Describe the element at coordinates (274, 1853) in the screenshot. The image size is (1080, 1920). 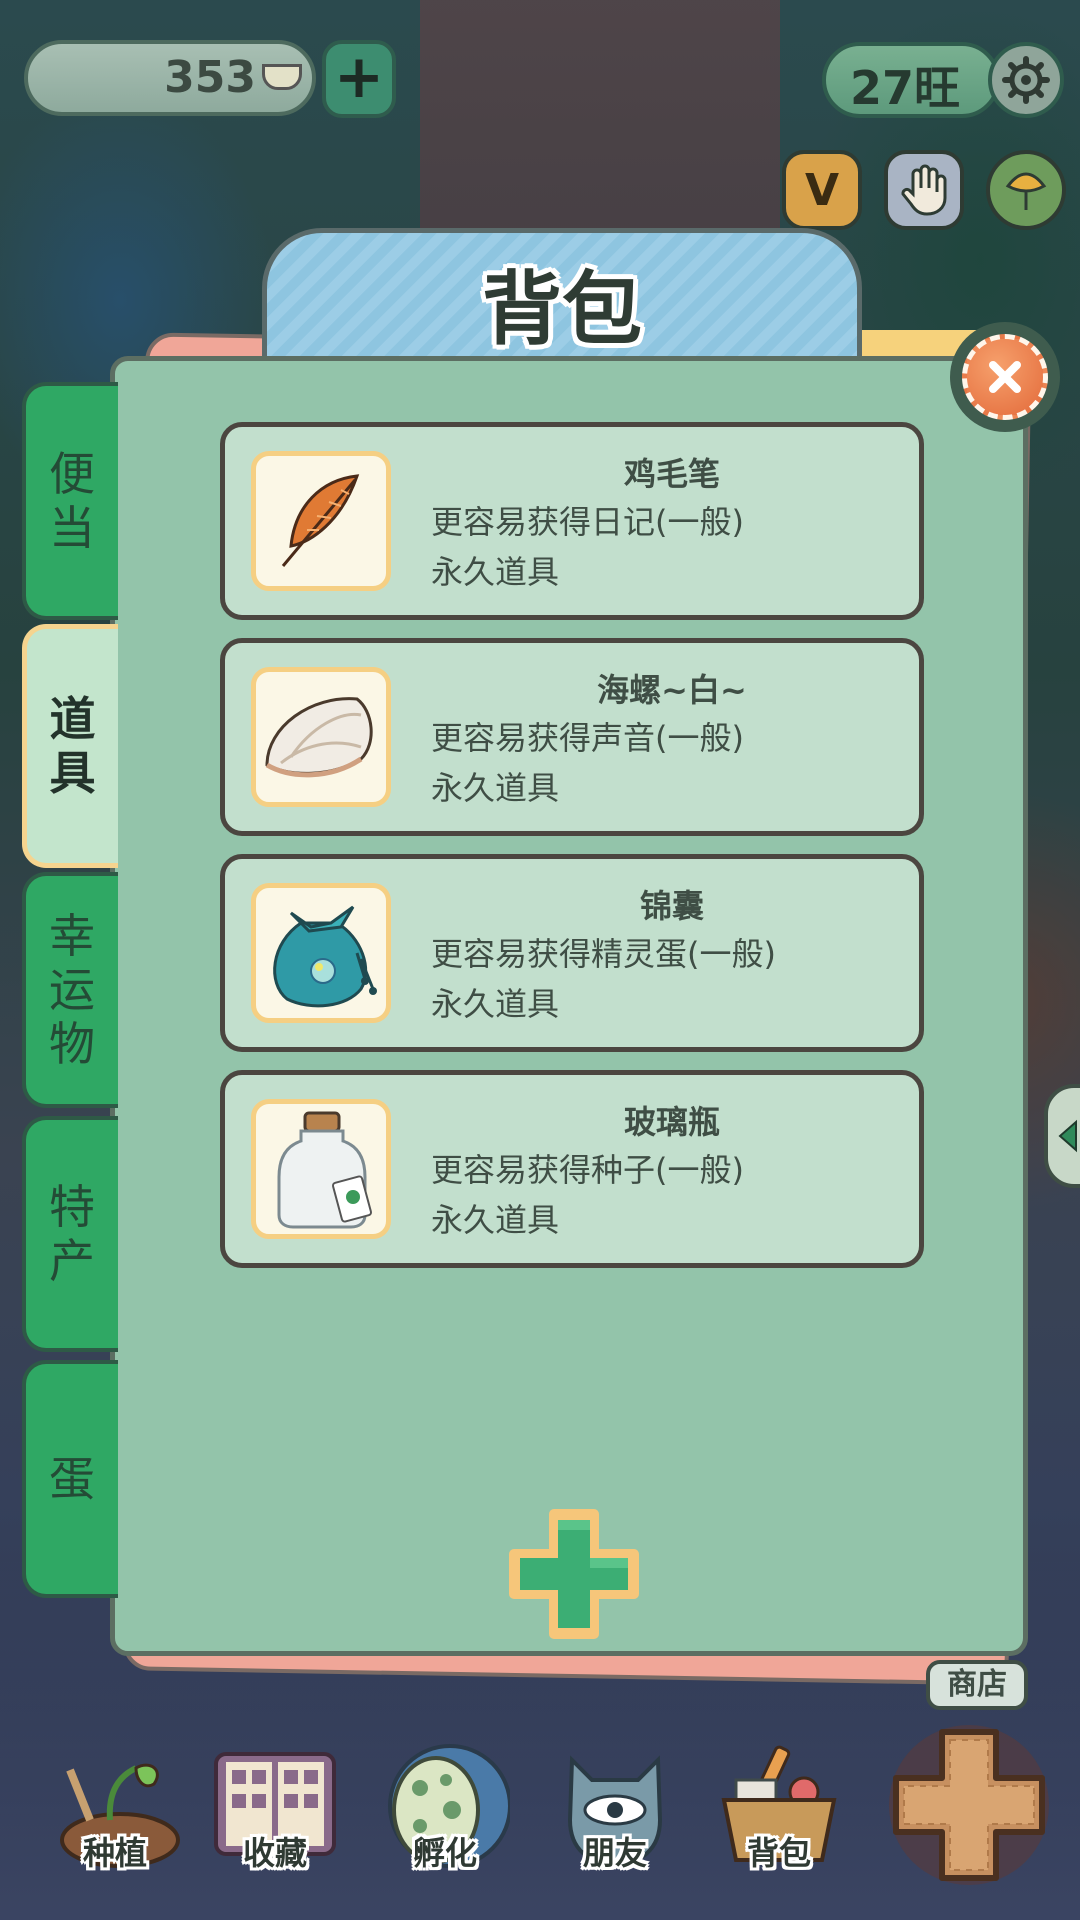
I see `nav-collection-label: 收藏` at that location.